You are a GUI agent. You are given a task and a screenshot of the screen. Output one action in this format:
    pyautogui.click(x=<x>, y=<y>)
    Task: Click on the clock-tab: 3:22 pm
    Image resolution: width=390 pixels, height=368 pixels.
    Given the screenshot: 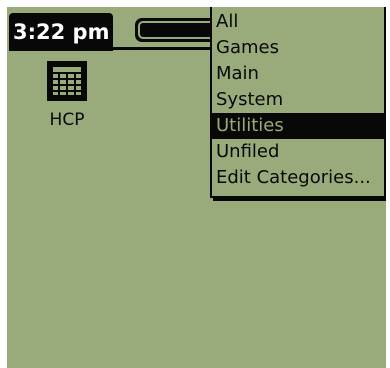 What is the action you would take?
    pyautogui.click(x=61, y=32)
    